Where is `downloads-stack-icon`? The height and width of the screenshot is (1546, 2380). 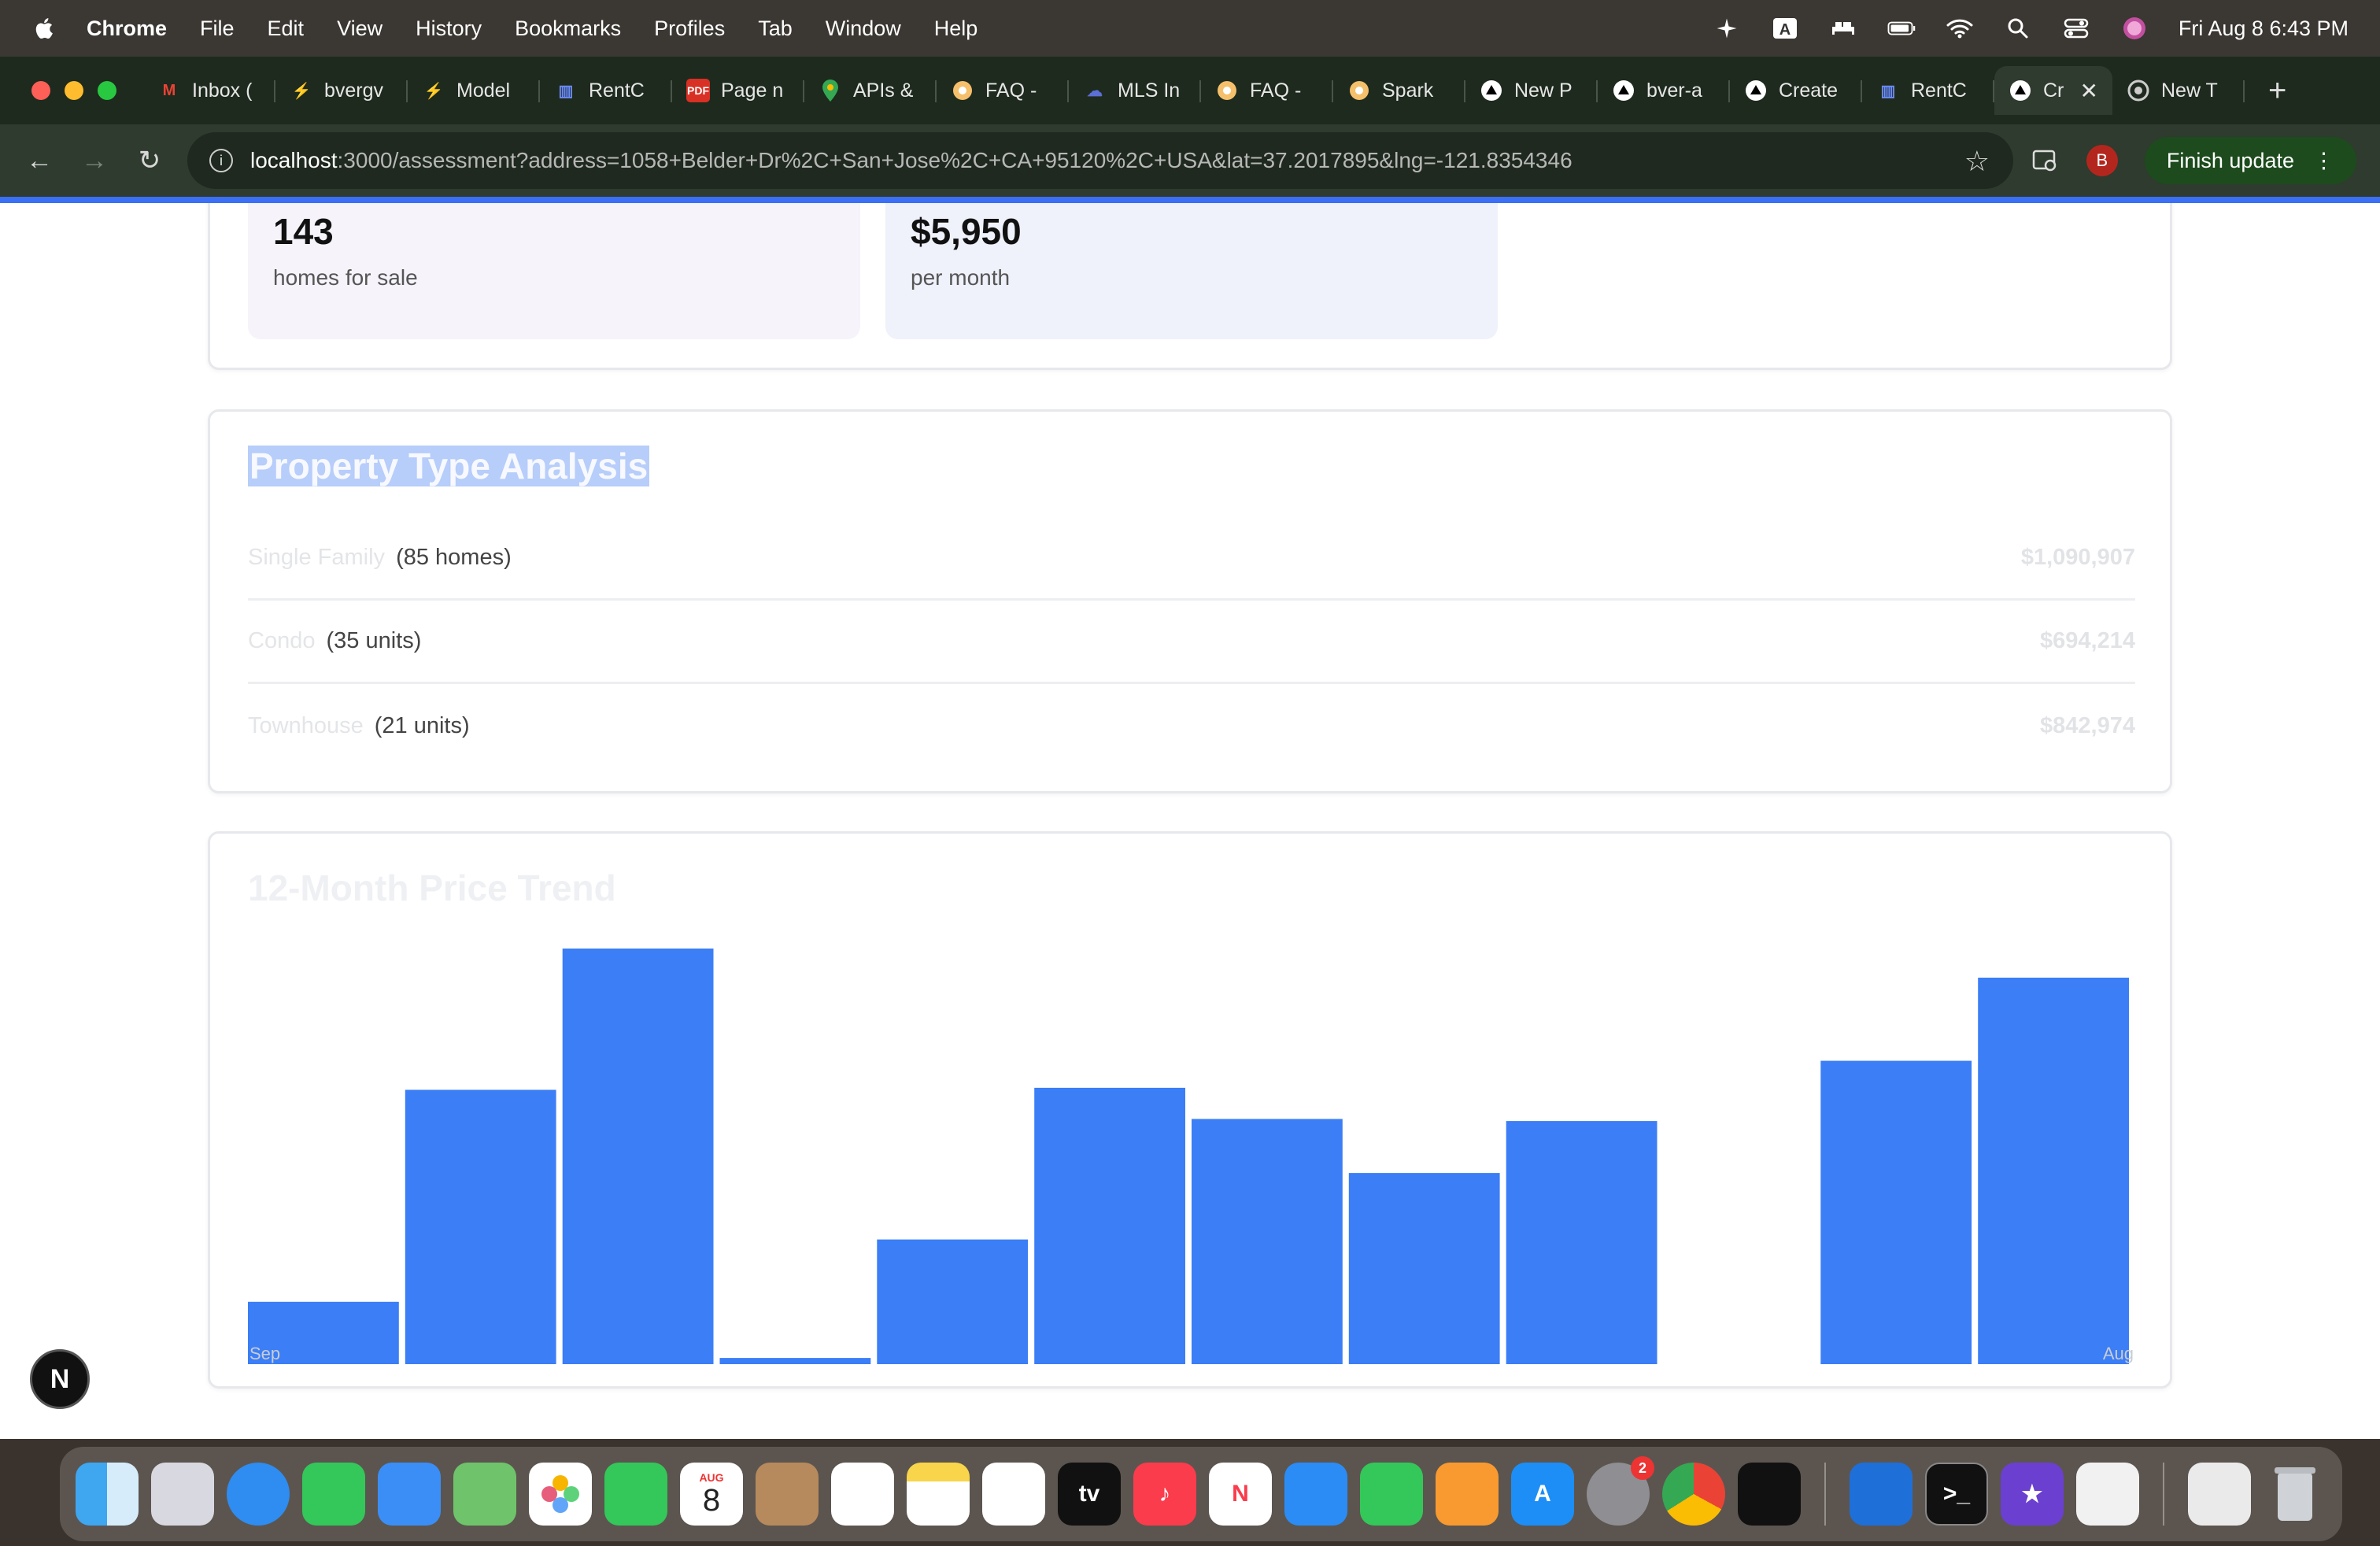
downloads-stack-icon is located at coordinates (2219, 1495).